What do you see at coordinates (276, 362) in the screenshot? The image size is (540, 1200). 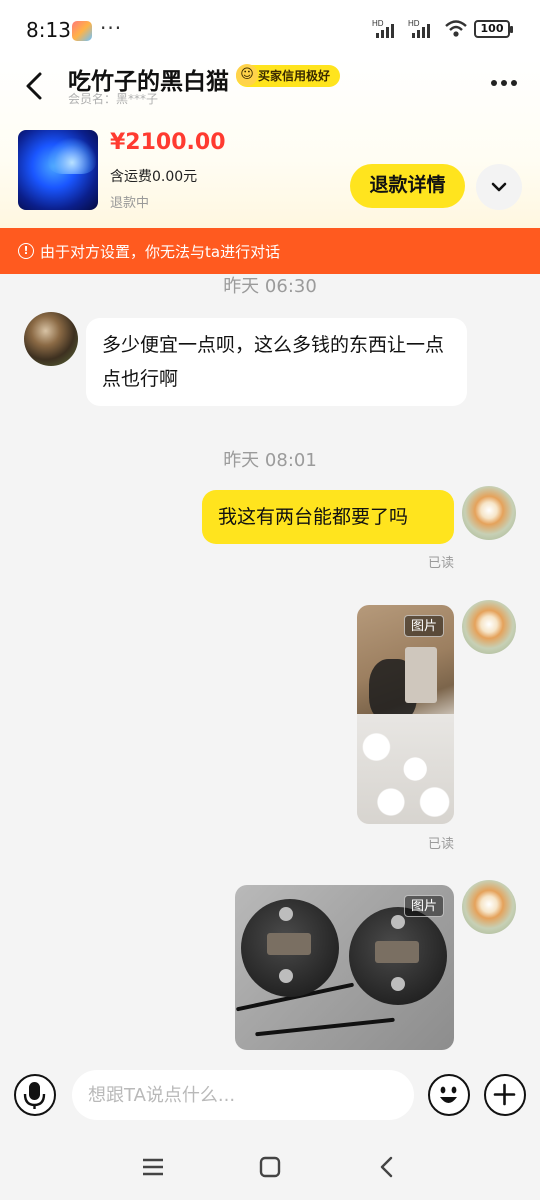 I see `message-bubble-left: 多少便宜一点呗，这么多钱的东西让一点点也行啊` at bounding box center [276, 362].